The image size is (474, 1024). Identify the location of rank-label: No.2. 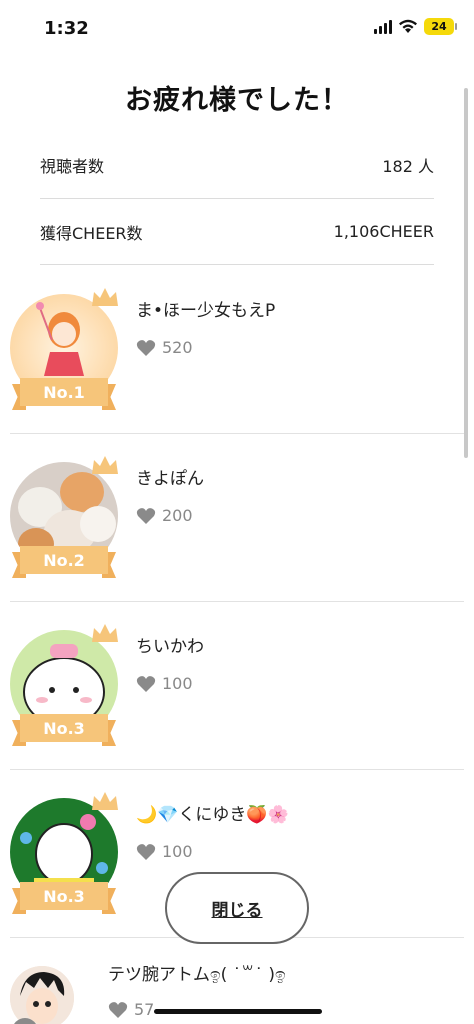
(64, 560).